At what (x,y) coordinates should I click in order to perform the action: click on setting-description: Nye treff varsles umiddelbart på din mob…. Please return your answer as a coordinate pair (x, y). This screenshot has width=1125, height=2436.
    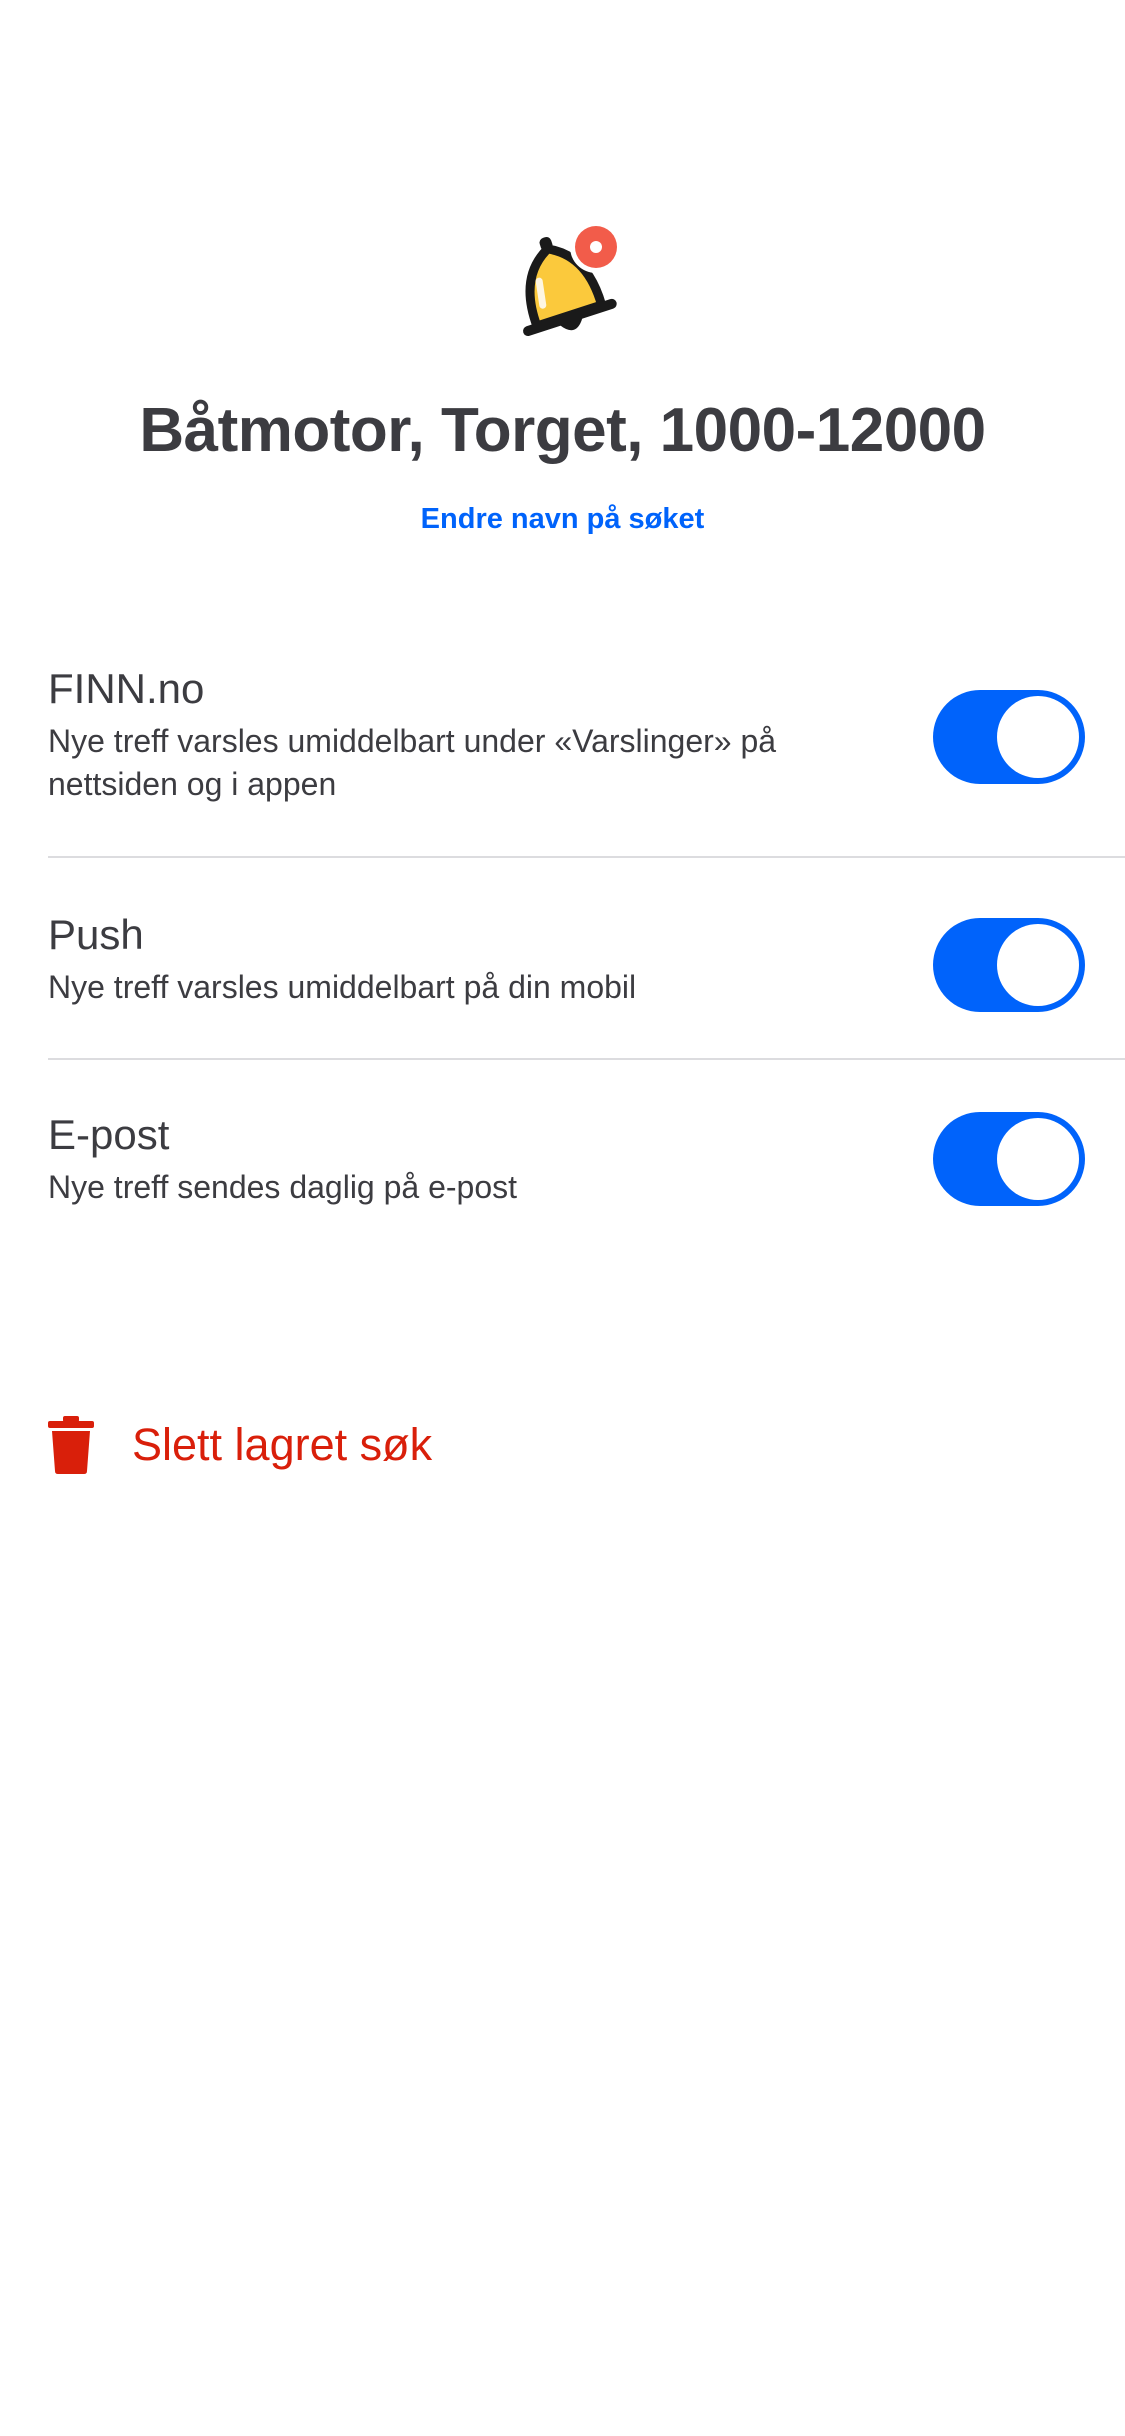
    Looking at the image, I should click on (342, 987).